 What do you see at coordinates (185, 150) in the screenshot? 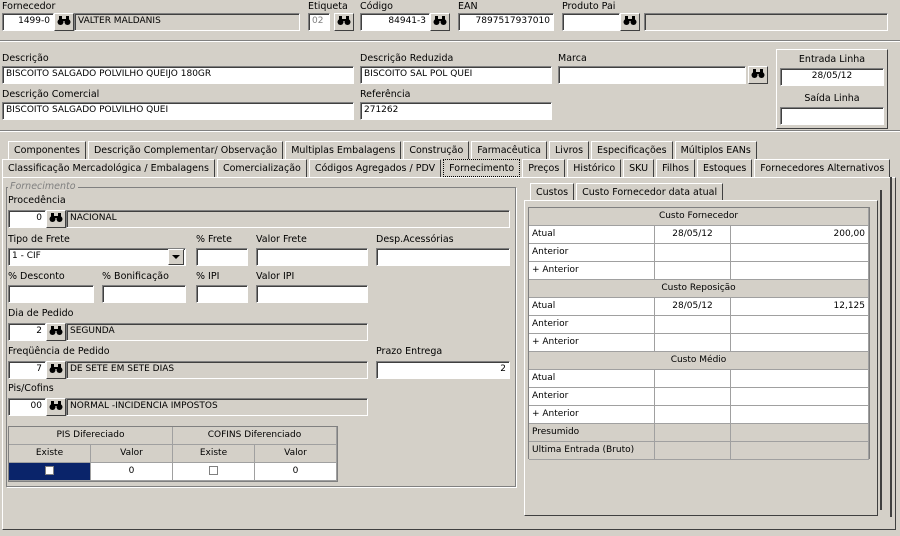
I see `tab-descricao-complementar: Descrição Complementar/ Observação` at bounding box center [185, 150].